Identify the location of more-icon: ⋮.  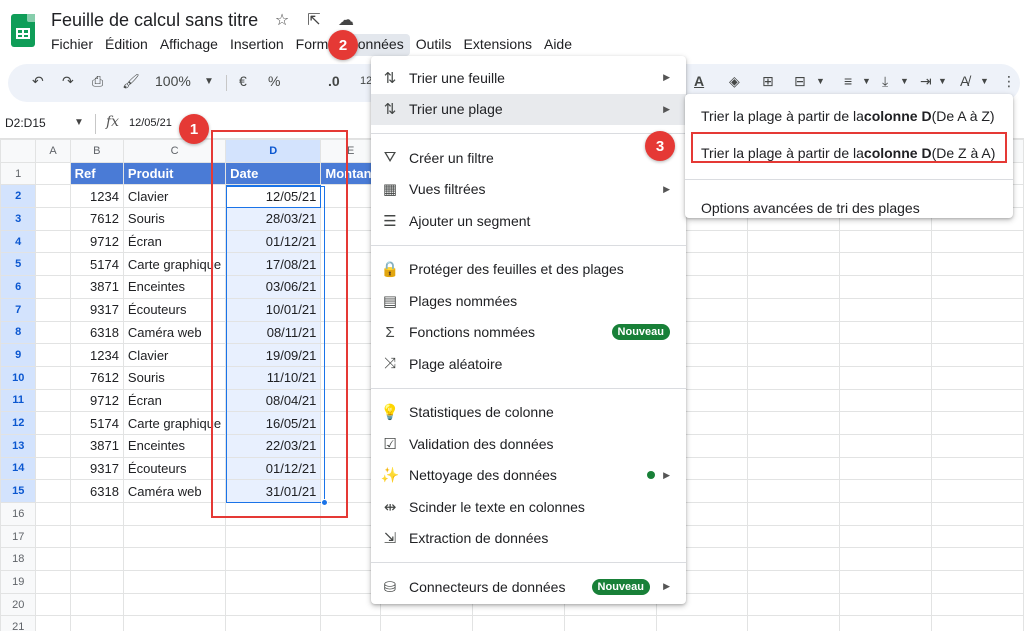
(1009, 81).